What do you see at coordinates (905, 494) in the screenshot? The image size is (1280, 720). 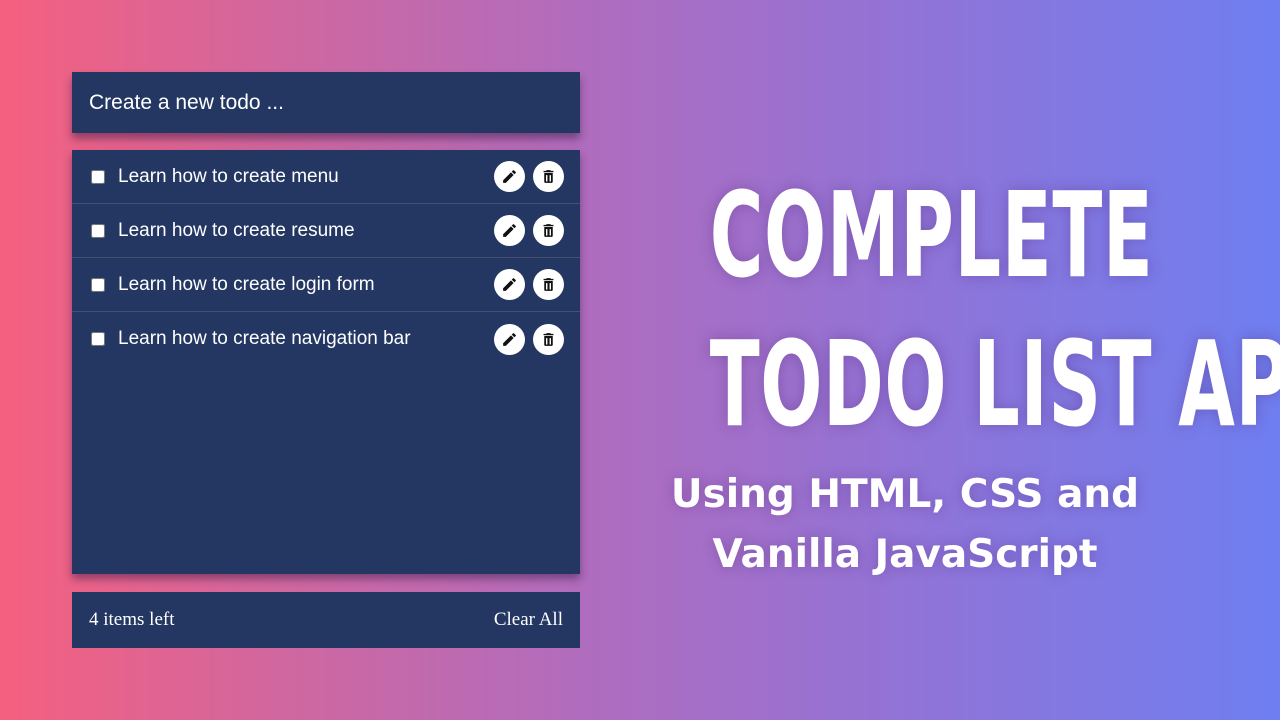 I see `banner-subtitle-line1: Using HTML, CSS and` at bounding box center [905, 494].